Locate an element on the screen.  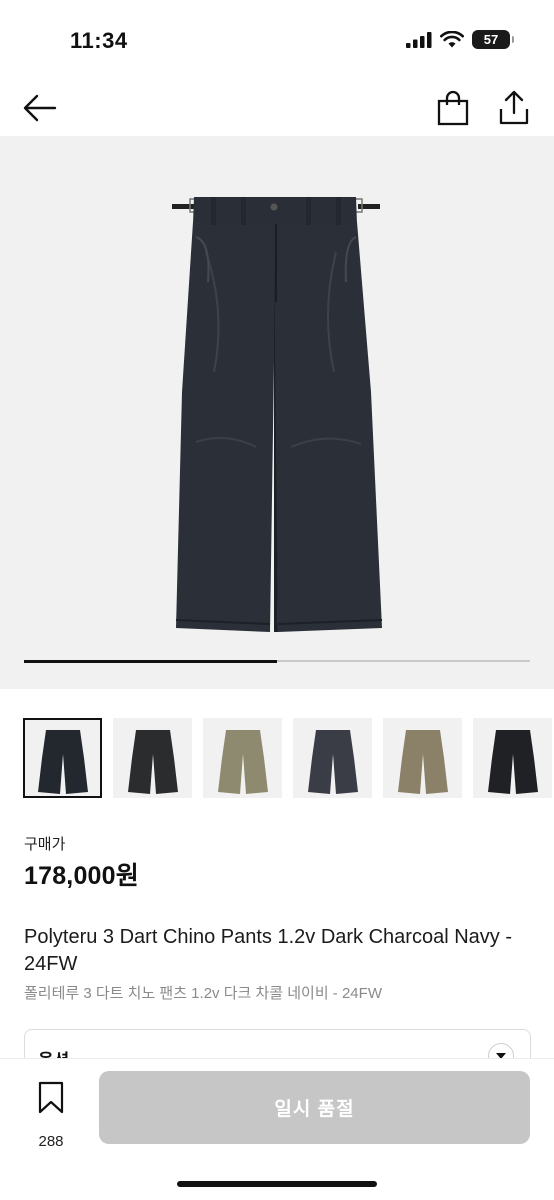
cellular-signal-icon is located at coordinates (419, 39).